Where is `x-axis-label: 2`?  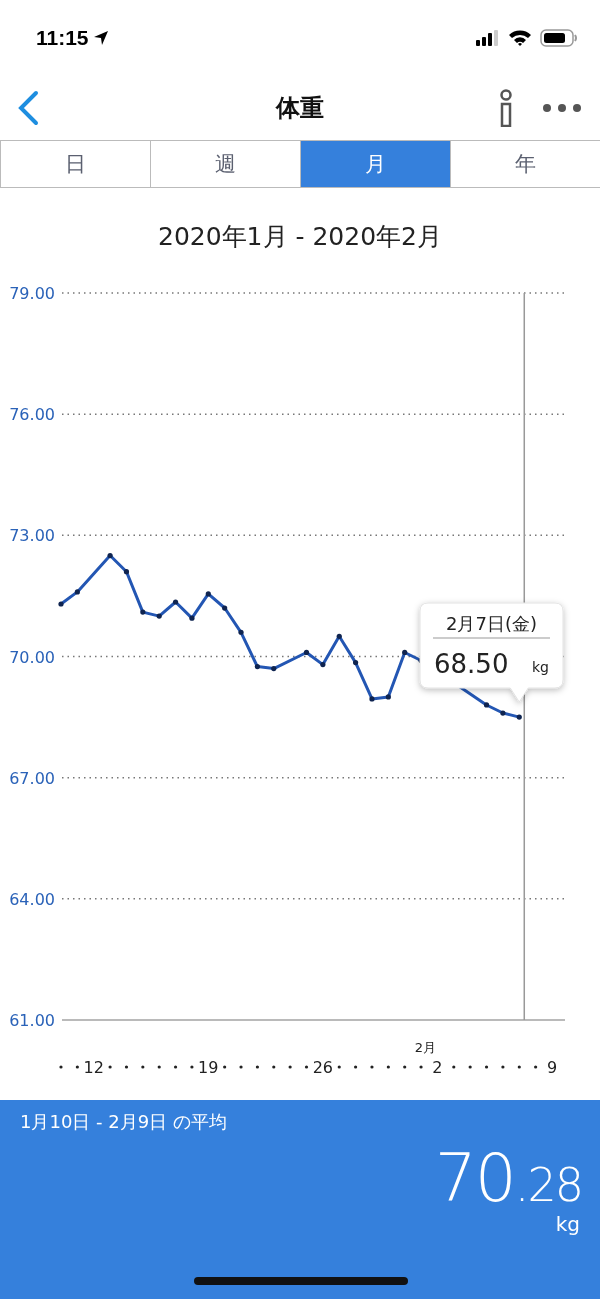
x-axis-label: 2 is located at coordinates (437, 1067).